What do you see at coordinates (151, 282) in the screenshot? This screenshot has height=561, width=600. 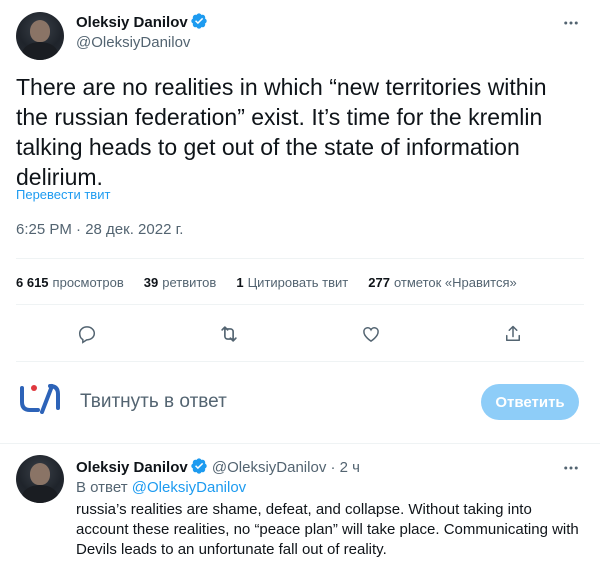 I see `retweets-count: 39` at bounding box center [151, 282].